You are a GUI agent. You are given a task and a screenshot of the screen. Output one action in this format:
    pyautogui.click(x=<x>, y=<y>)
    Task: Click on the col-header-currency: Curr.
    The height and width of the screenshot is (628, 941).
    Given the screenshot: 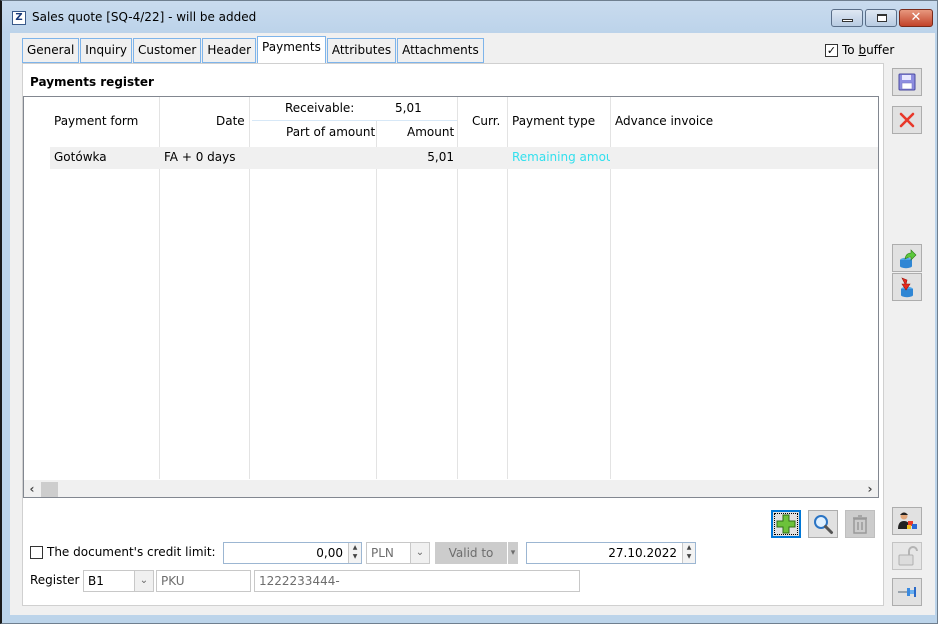 What is the action you would take?
    pyautogui.click(x=486, y=121)
    